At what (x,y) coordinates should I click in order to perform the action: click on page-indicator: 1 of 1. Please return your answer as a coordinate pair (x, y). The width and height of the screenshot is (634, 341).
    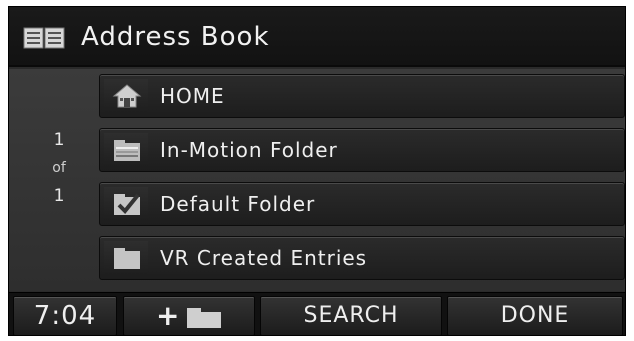
    Looking at the image, I should click on (59, 168).